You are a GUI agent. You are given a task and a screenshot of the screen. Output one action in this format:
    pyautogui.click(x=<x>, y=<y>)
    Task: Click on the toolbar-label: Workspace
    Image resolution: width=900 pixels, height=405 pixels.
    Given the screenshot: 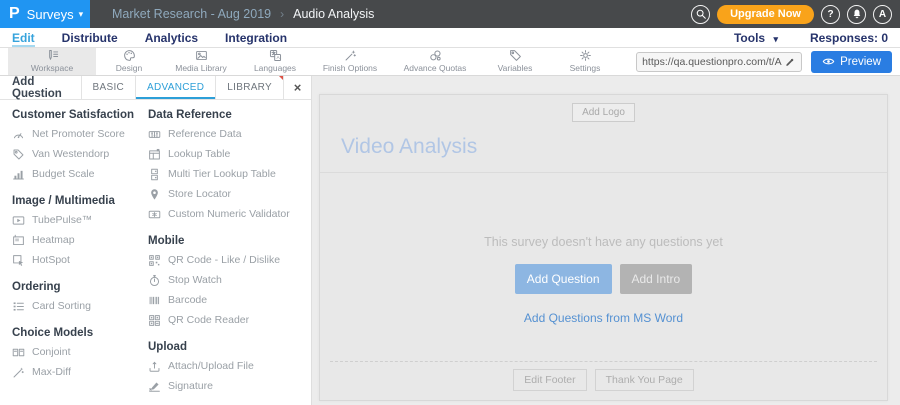 What is the action you would take?
    pyautogui.click(x=52, y=68)
    